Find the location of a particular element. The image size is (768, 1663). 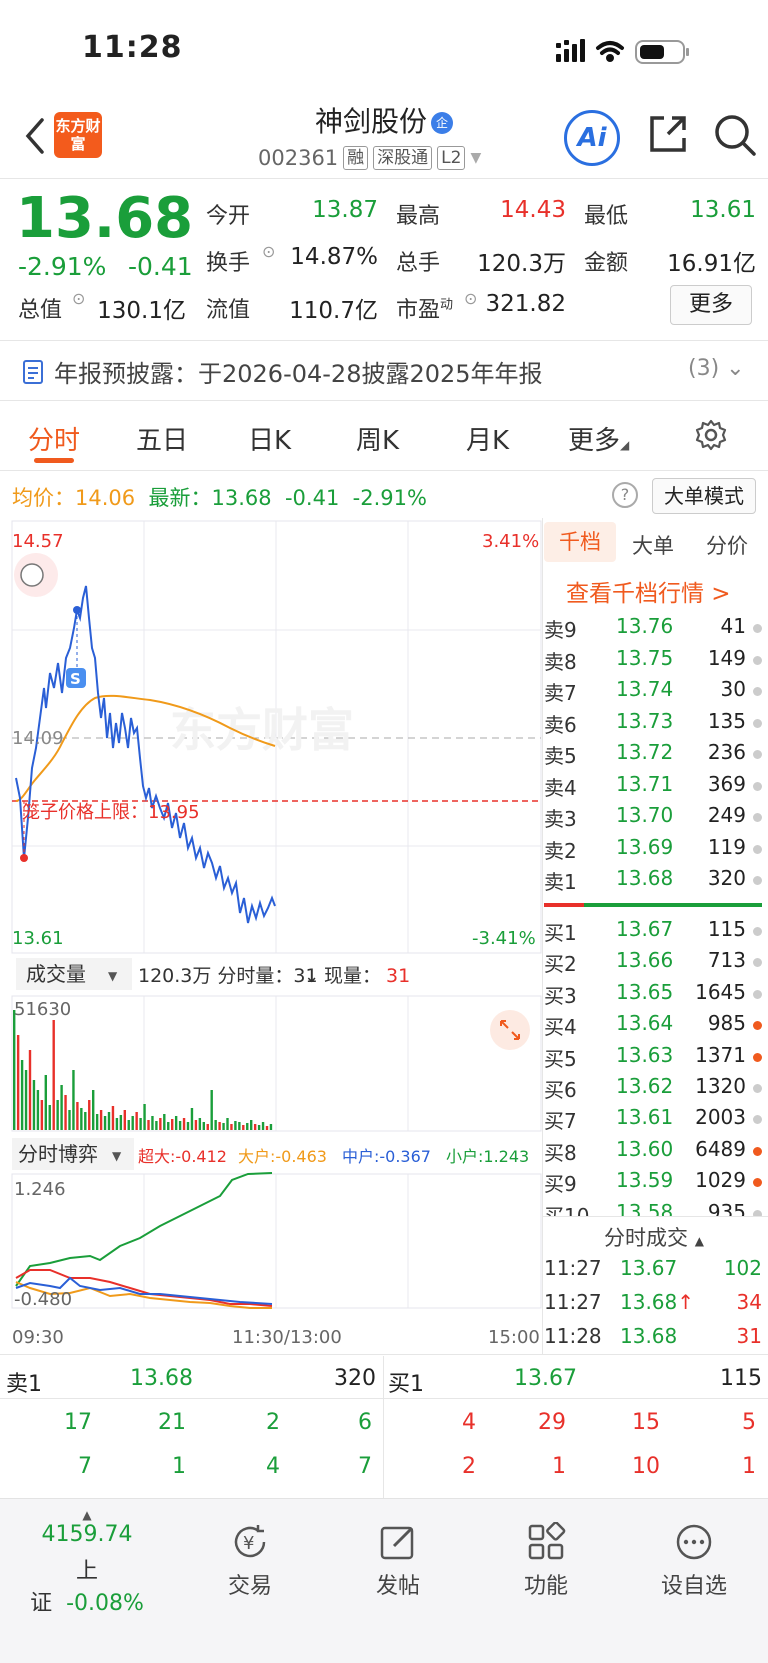

bid-volume: 1320 is located at coordinates (720, 1086).